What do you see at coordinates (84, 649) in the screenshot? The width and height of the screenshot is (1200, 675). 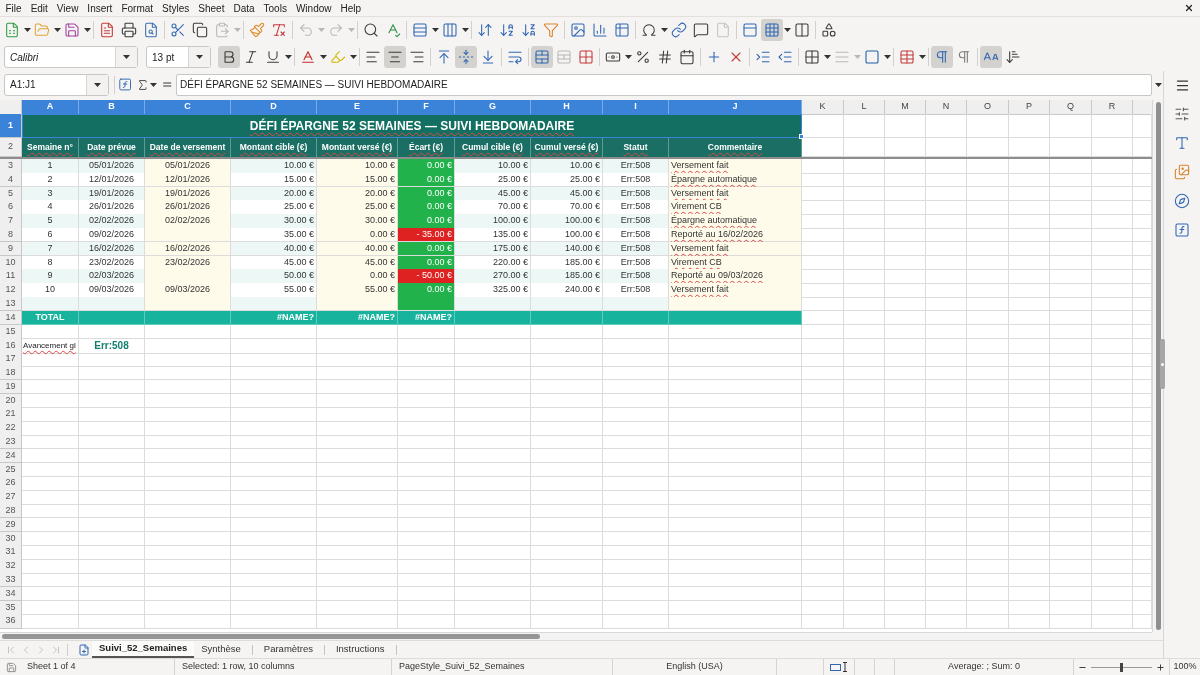 I see `add-page-icon` at bounding box center [84, 649].